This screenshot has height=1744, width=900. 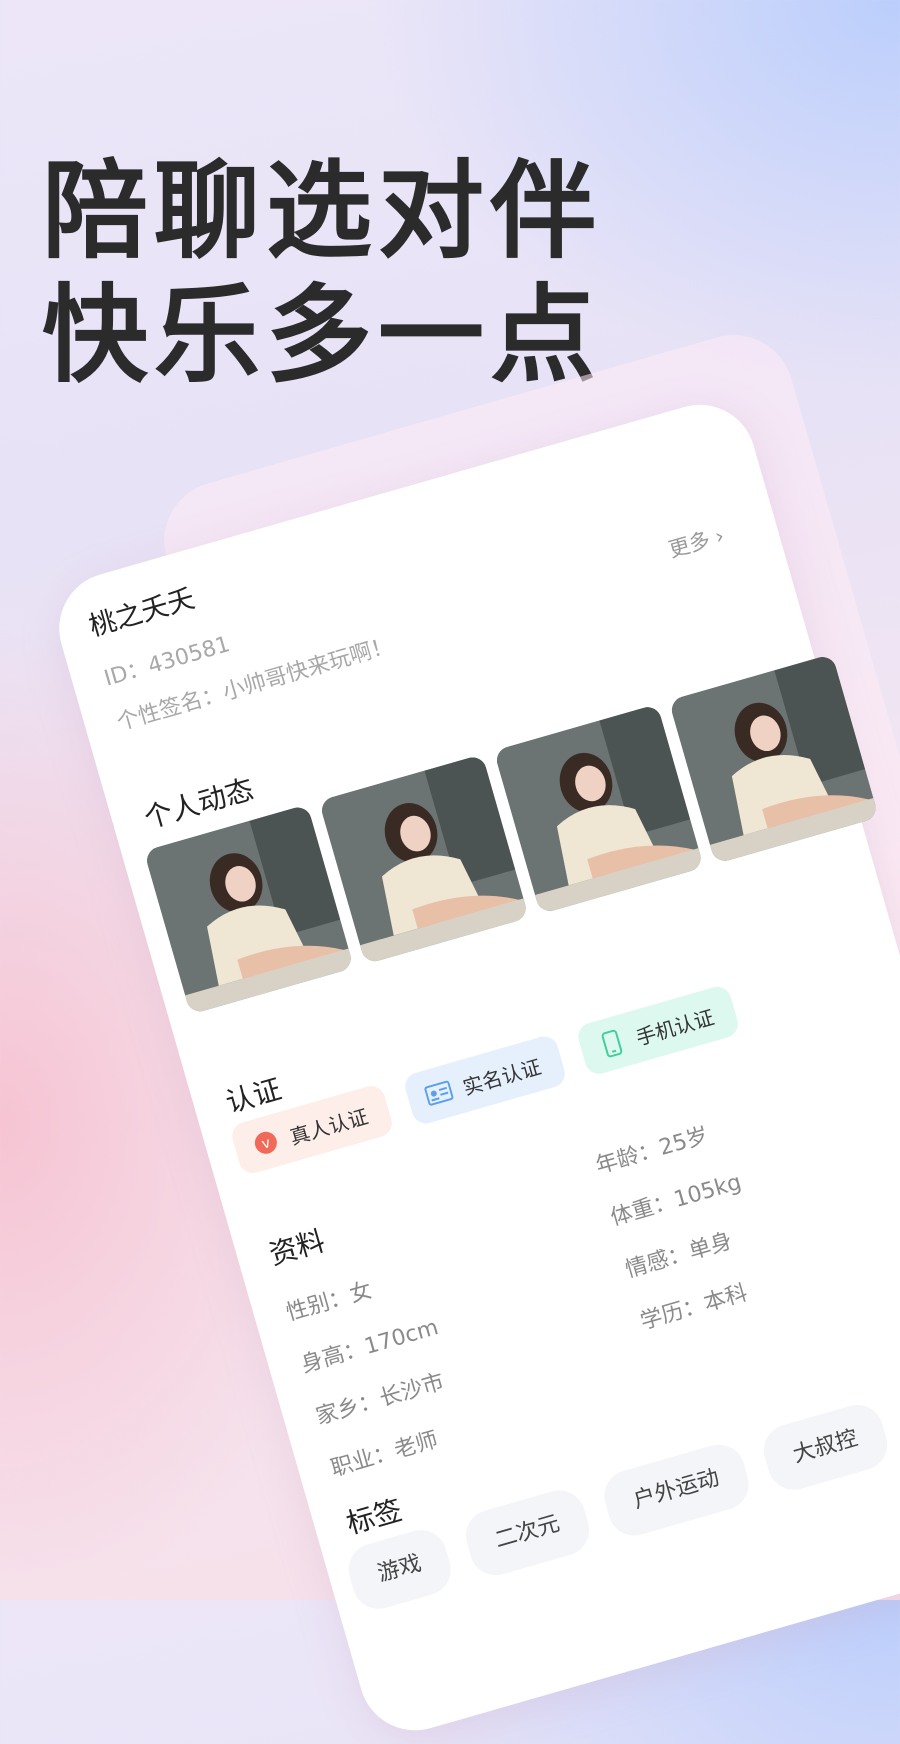 I want to click on headline: 陪聊选对伴 快乐多一点, so click(x=322, y=274).